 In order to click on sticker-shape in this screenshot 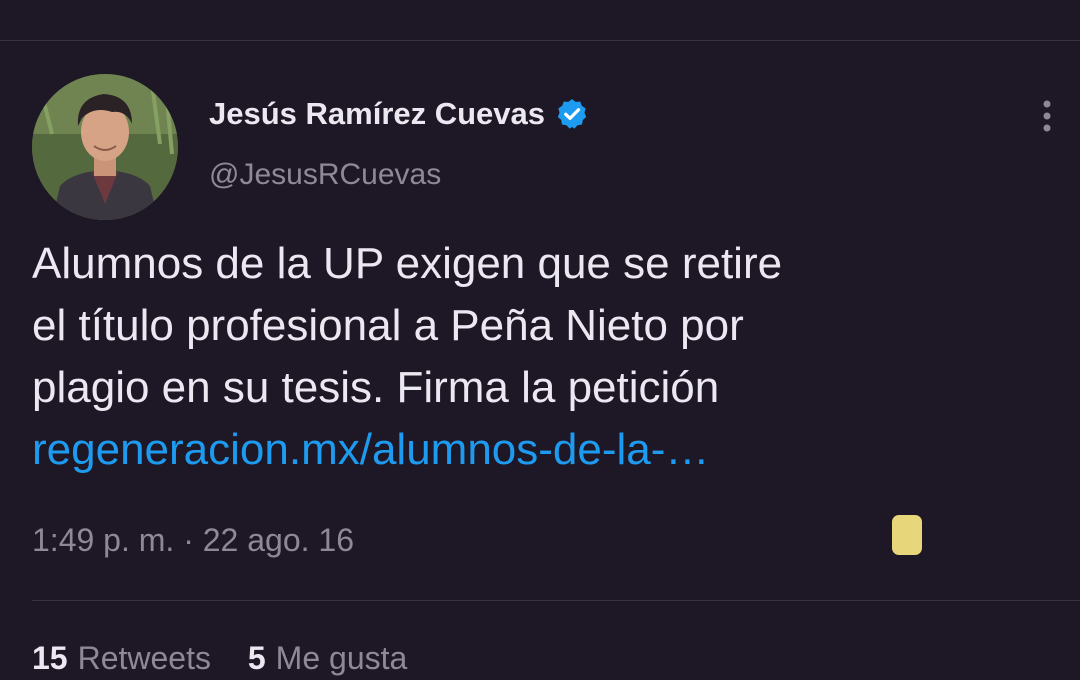, I will do `click(907, 535)`.